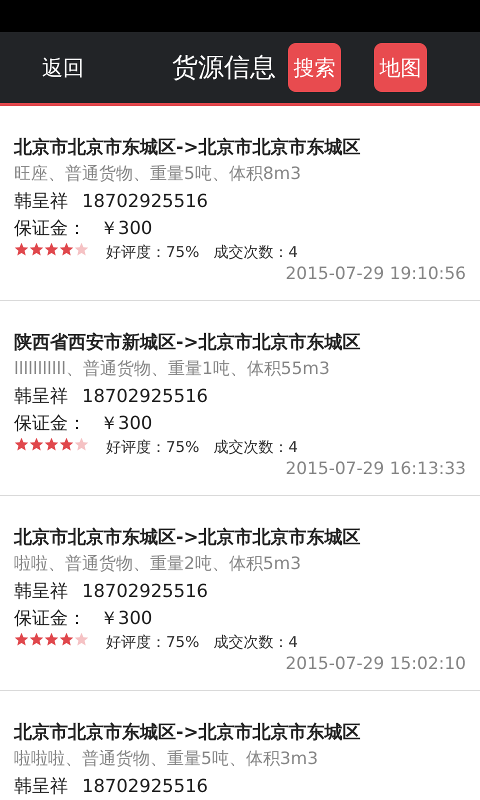  I want to click on search-button: 搜索, so click(314, 67).